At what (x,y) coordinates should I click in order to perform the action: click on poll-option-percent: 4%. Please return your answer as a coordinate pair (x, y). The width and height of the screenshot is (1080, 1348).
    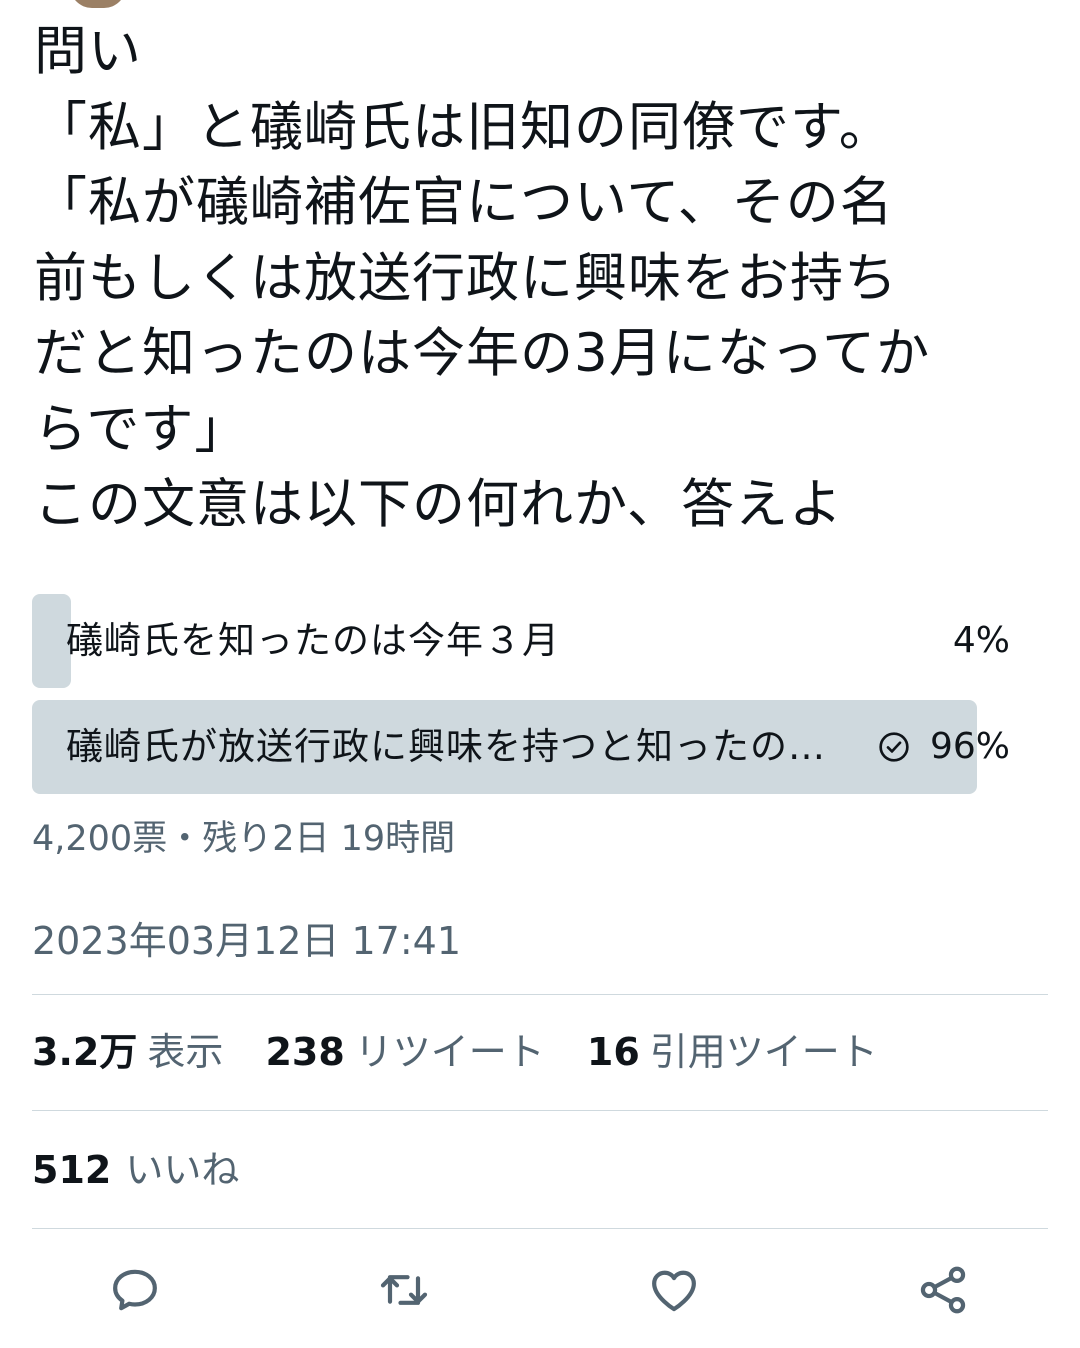
    Looking at the image, I should click on (981, 640).